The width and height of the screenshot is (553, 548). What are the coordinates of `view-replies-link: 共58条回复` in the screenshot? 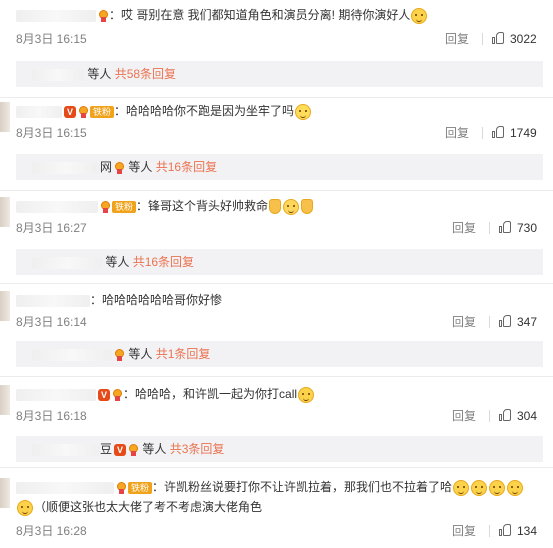 It's located at (145, 74).